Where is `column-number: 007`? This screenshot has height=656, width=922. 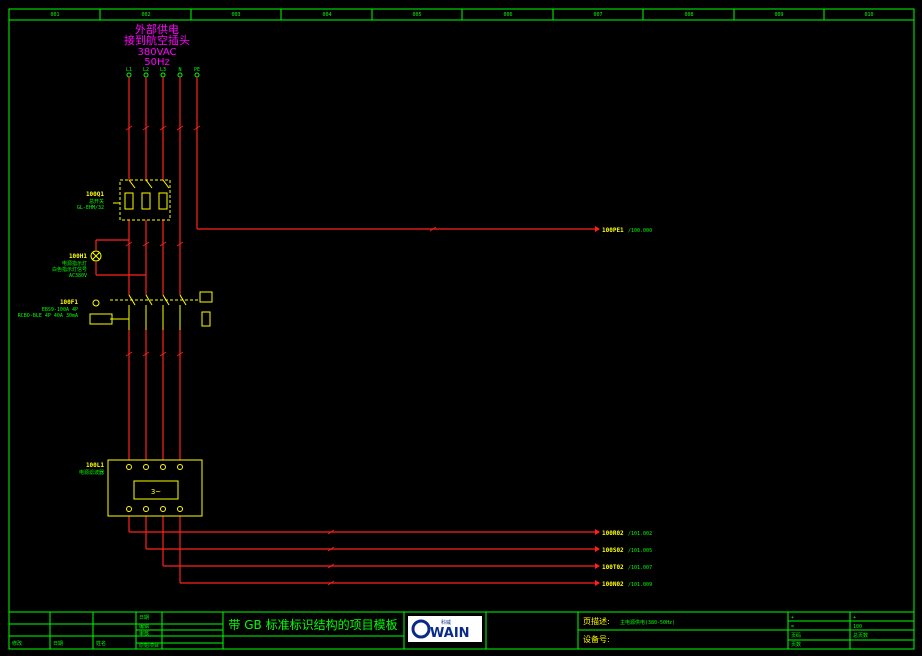
column-number: 007 is located at coordinates (597, 15).